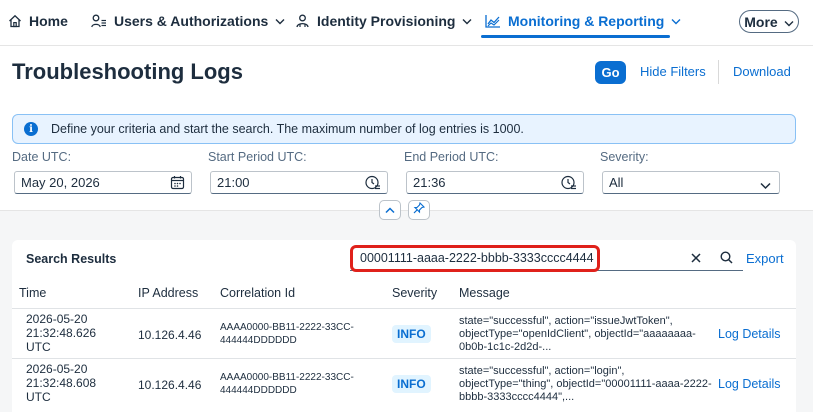  Describe the element at coordinates (761, 21) in the screenshot. I see `more-label: More` at that location.